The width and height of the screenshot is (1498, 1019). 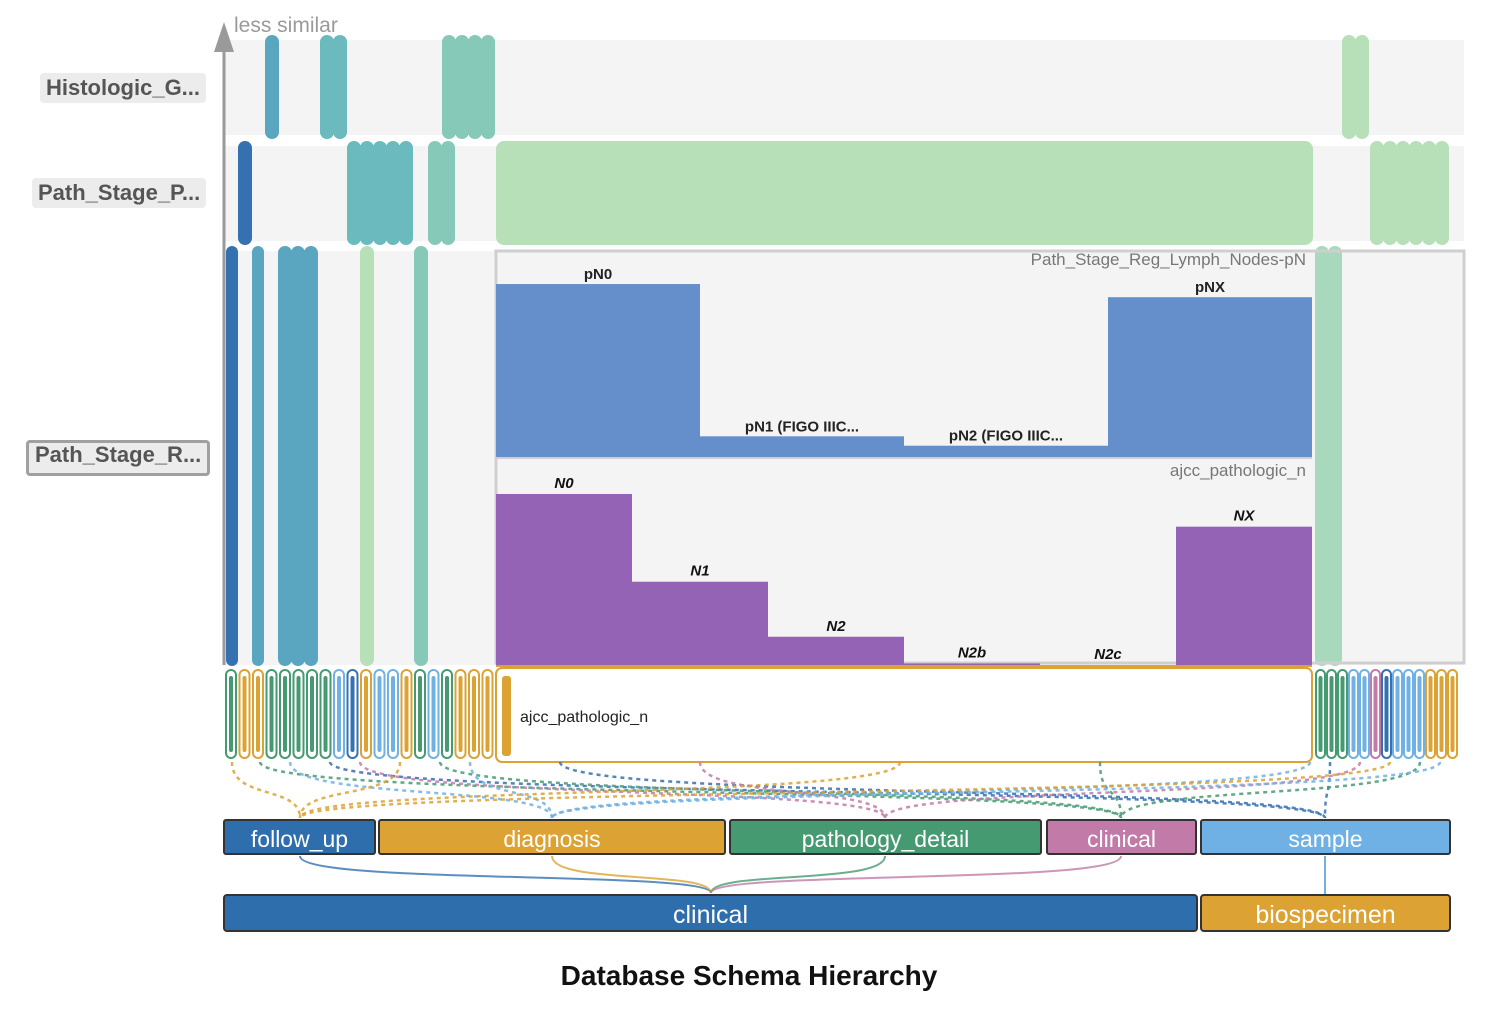 What do you see at coordinates (286, 25) in the screenshot?
I see `axis-note: less similar` at bounding box center [286, 25].